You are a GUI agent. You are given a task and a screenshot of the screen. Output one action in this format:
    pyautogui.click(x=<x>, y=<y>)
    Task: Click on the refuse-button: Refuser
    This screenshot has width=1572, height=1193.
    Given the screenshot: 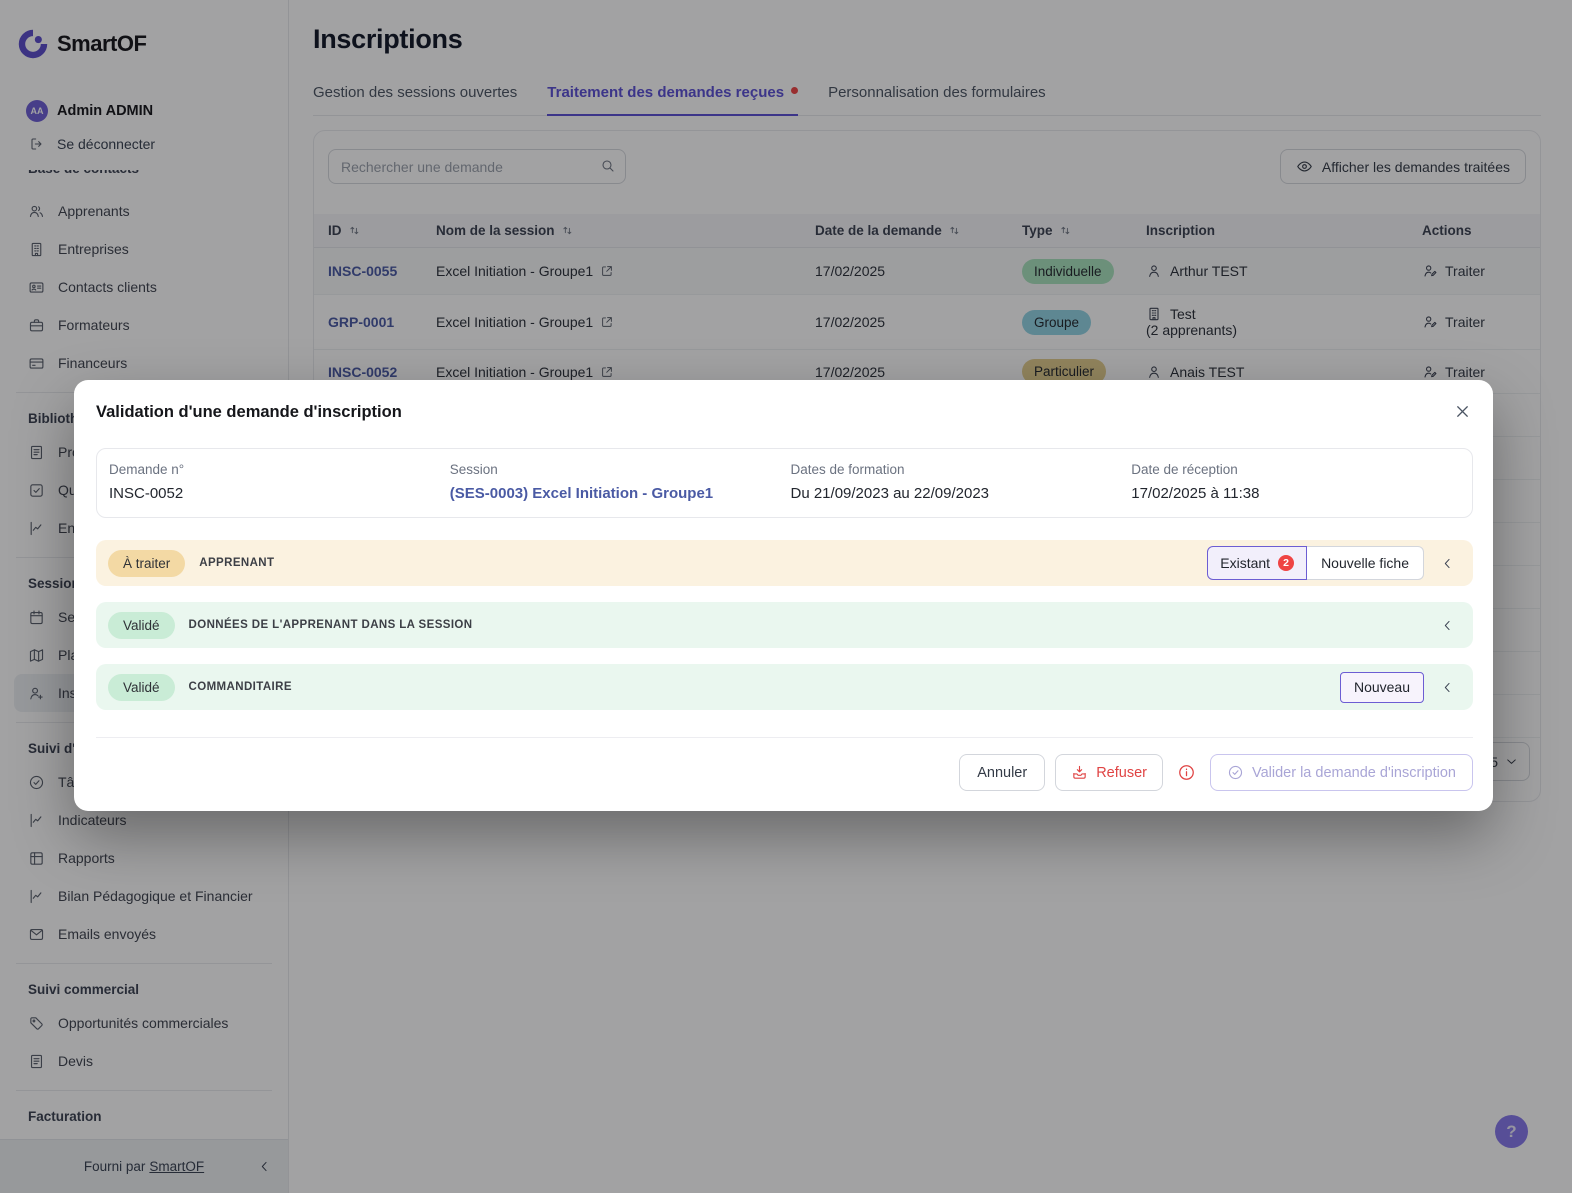 What is the action you would take?
    pyautogui.click(x=1109, y=772)
    